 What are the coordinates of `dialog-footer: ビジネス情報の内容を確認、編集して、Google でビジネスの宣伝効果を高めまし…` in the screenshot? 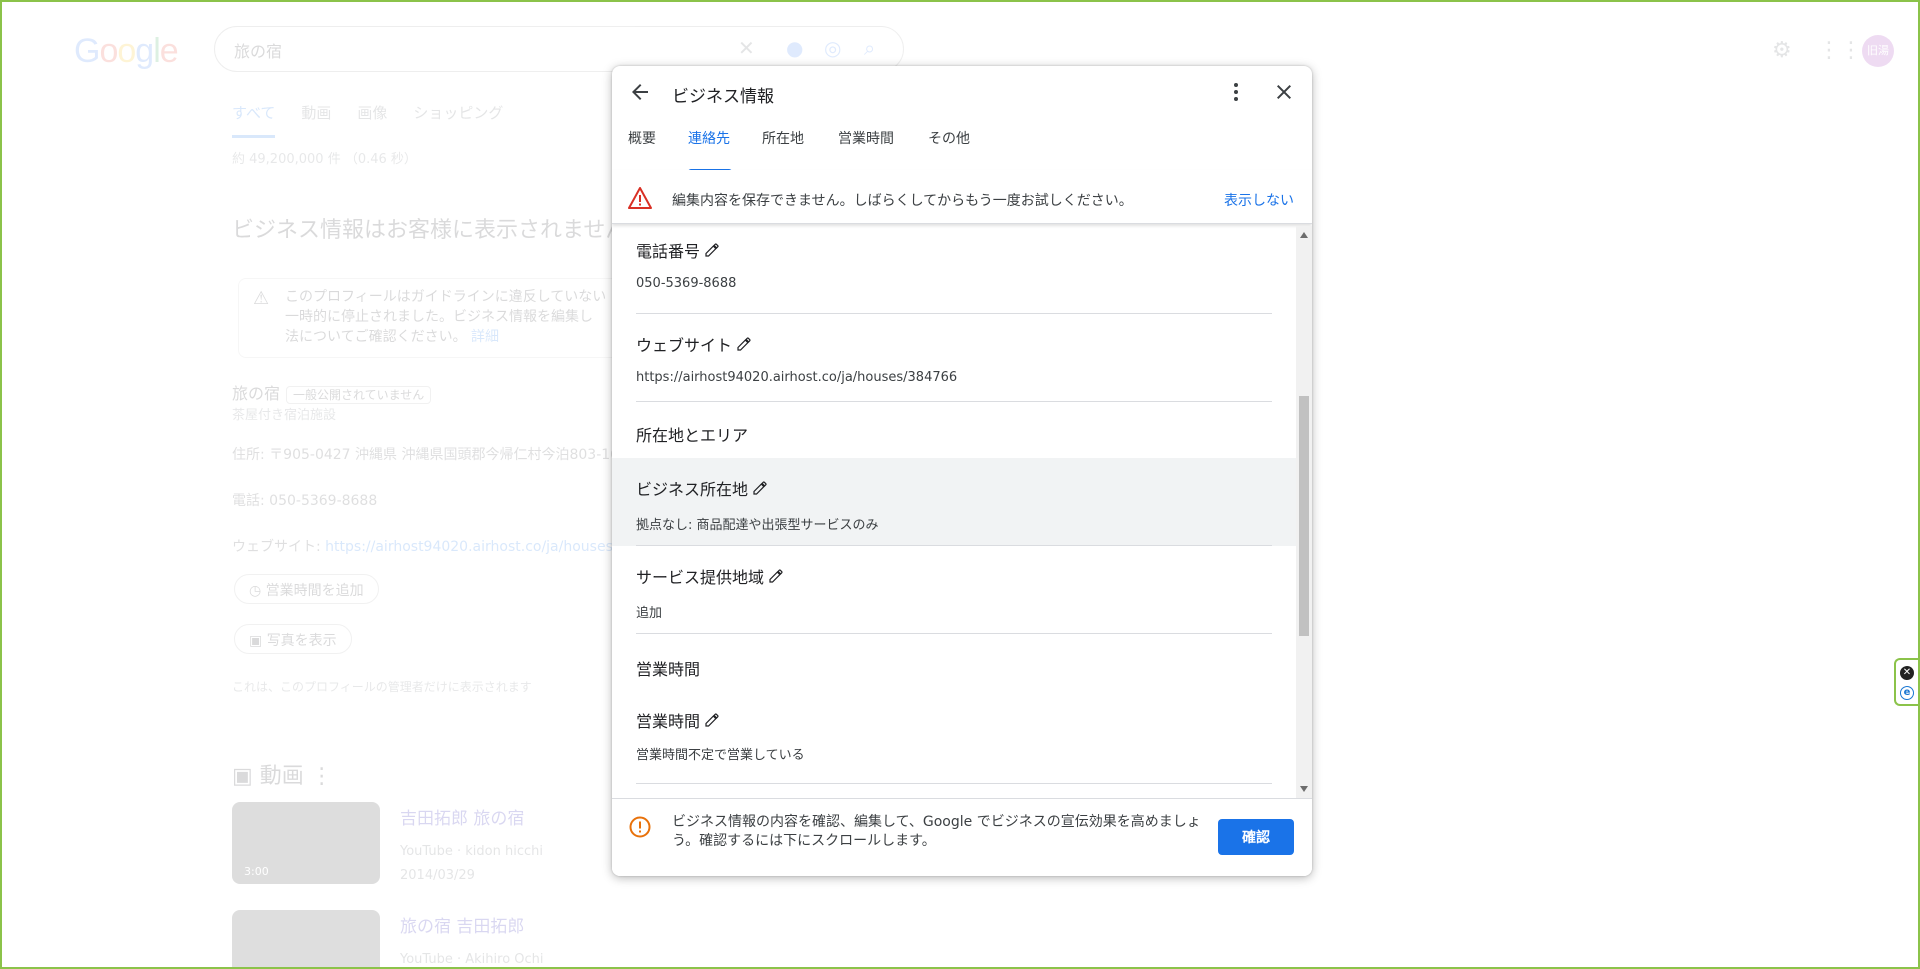 It's located at (962, 837).